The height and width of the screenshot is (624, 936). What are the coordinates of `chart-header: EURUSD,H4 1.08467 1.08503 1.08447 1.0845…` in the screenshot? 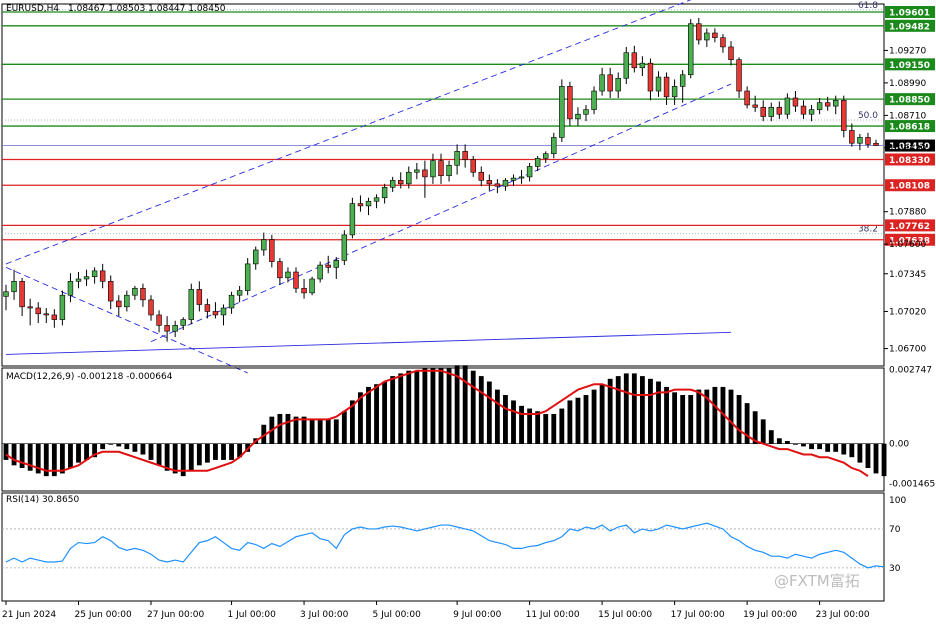 It's located at (116, 9).